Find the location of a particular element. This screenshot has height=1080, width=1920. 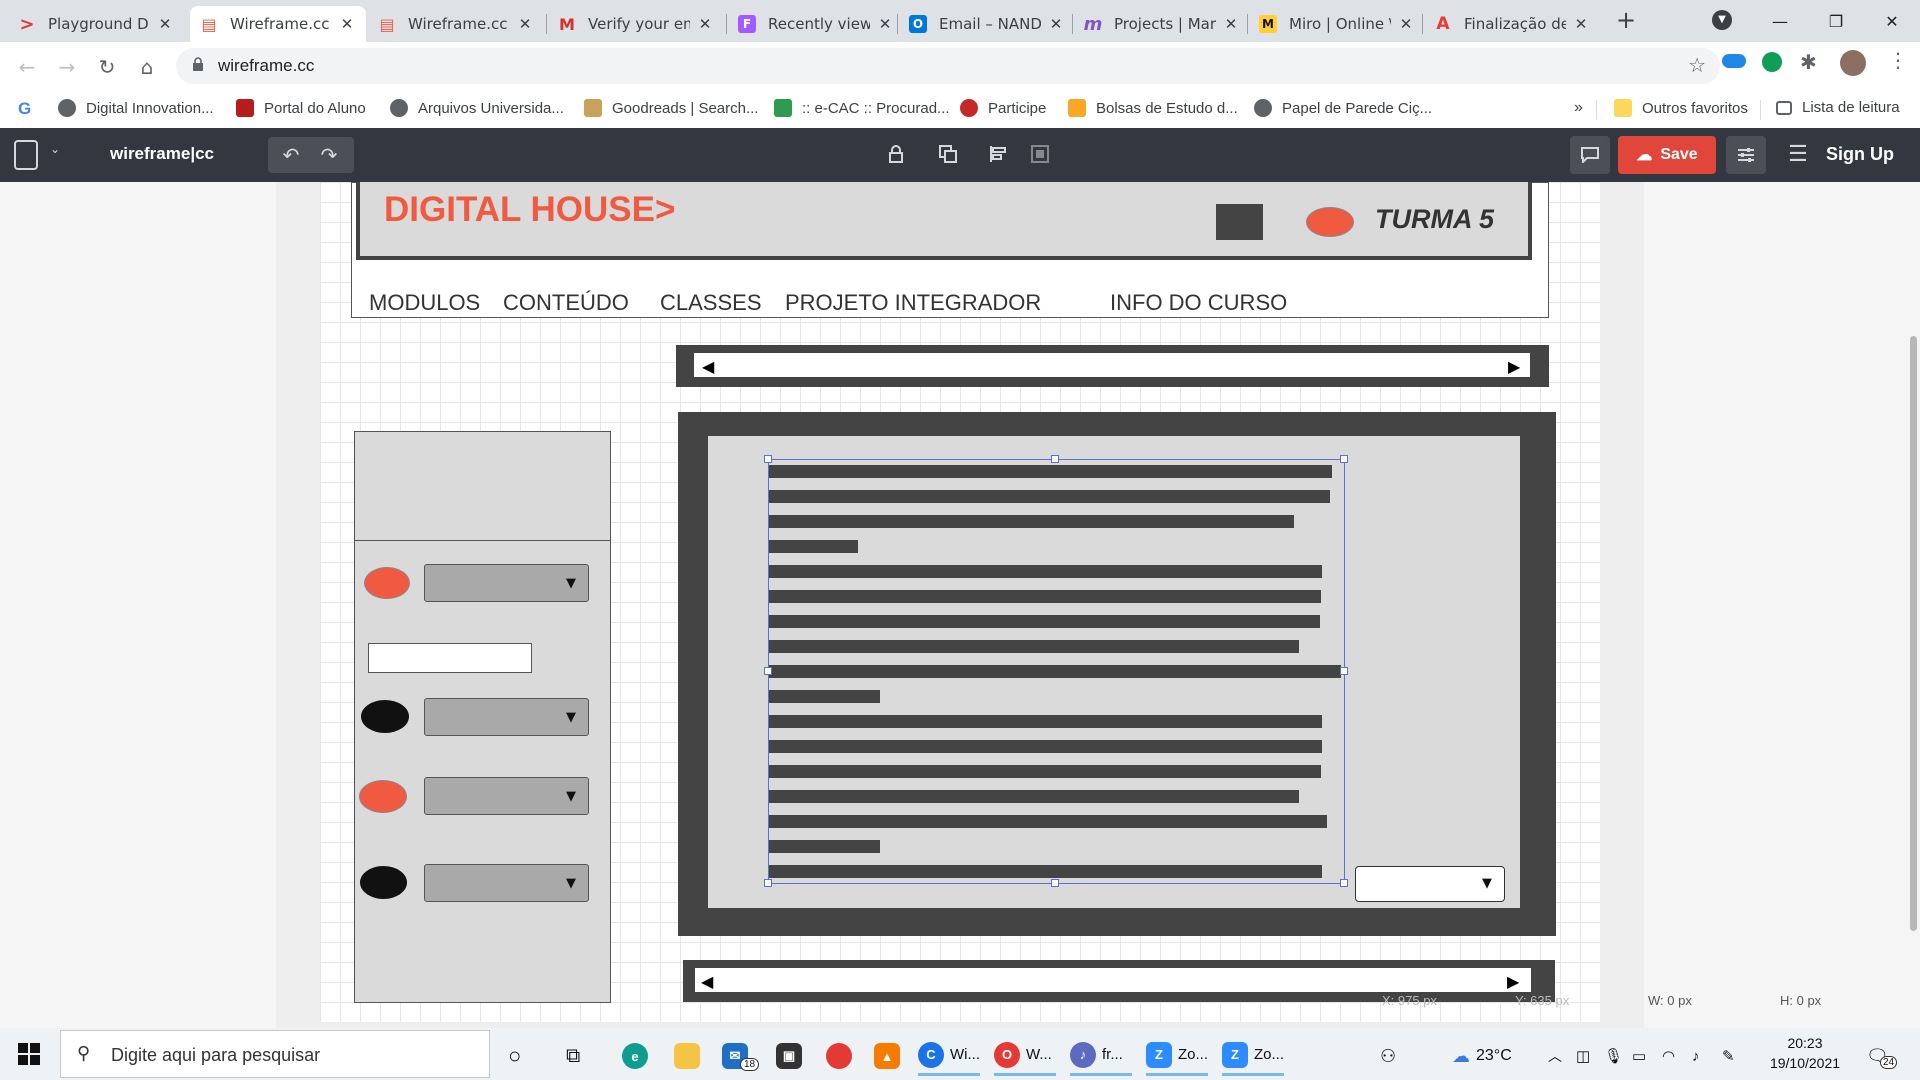

cortana-icon: ○ is located at coordinates (514, 1056).